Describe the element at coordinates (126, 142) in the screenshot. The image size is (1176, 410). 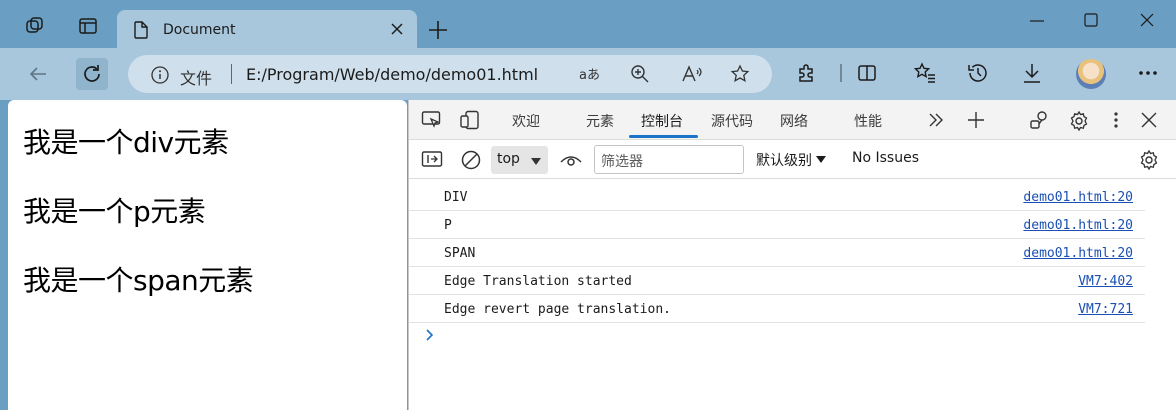
I see `div-element-text: 我是一个div元素` at that location.